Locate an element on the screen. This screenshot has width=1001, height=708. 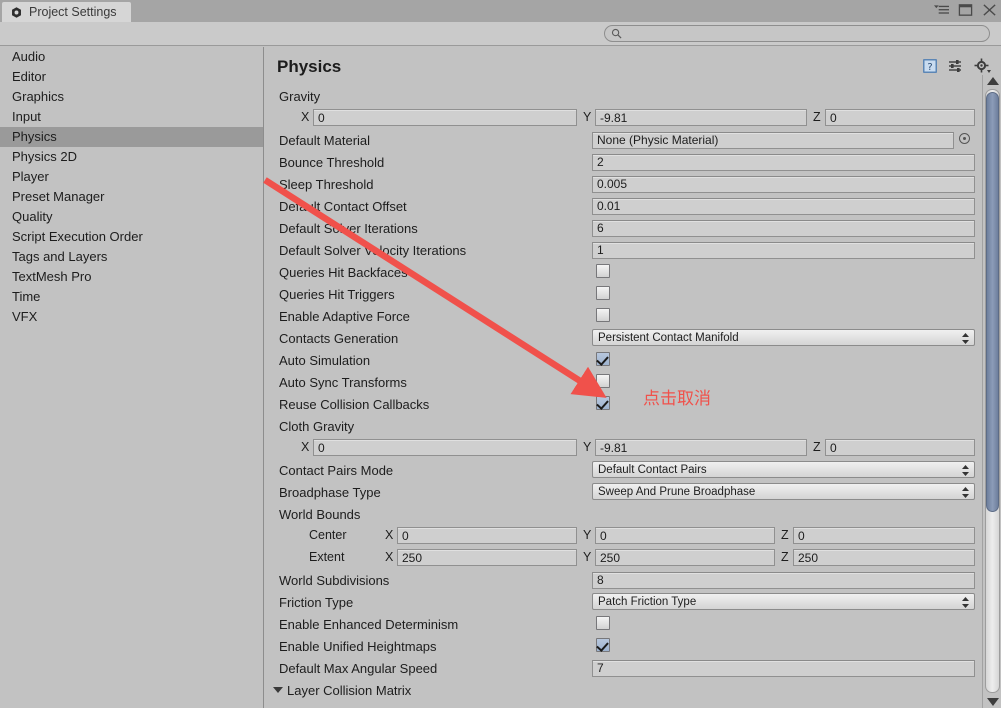
row-gravity-header: Gravity is located at coordinates (620, 96).